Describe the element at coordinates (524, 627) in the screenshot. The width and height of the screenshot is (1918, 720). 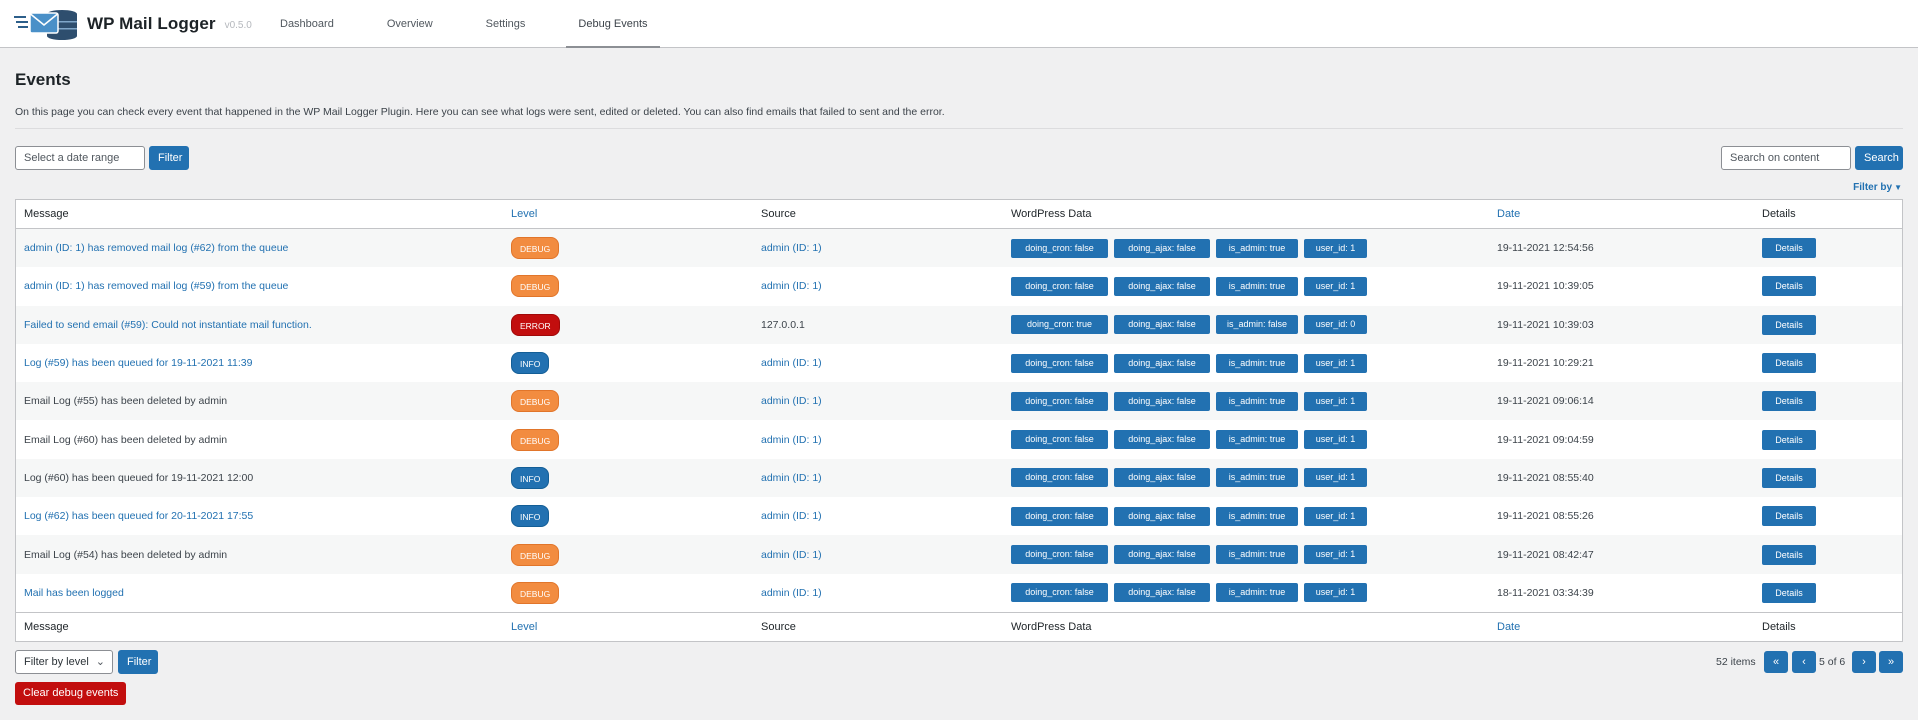
I see `col-footer-level: Level` at that location.